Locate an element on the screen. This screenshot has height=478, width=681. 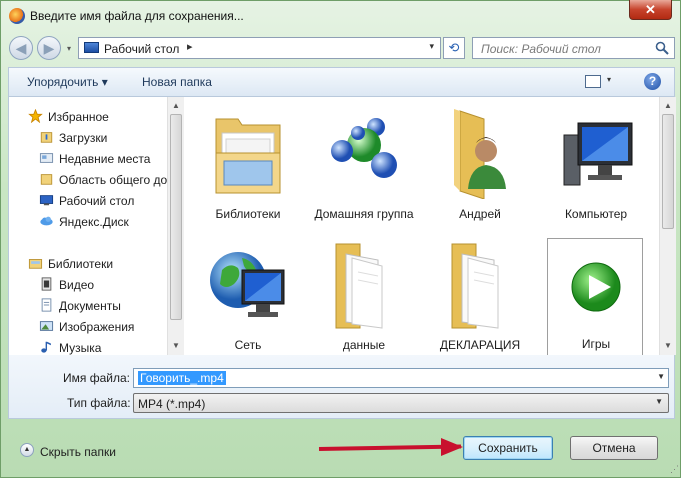
sidebar-item-pictures: Изображения is located at coordinates (88, 327).